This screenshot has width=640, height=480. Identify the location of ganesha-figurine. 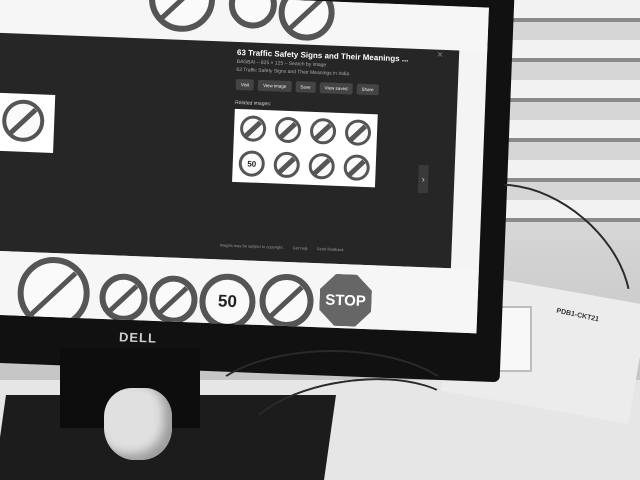
(138, 424).